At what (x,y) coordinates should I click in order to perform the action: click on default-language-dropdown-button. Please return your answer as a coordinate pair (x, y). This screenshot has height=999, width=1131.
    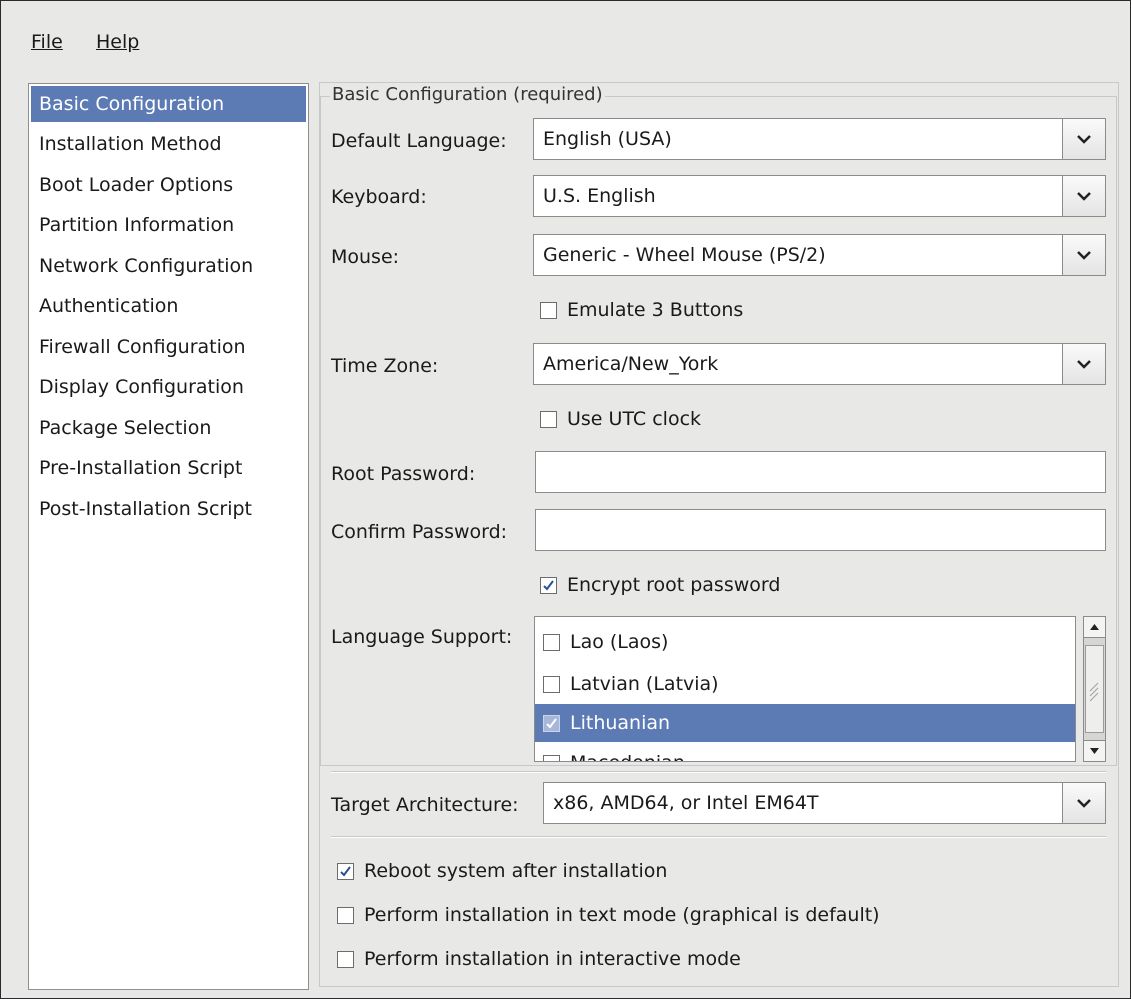
    Looking at the image, I should click on (1083, 139).